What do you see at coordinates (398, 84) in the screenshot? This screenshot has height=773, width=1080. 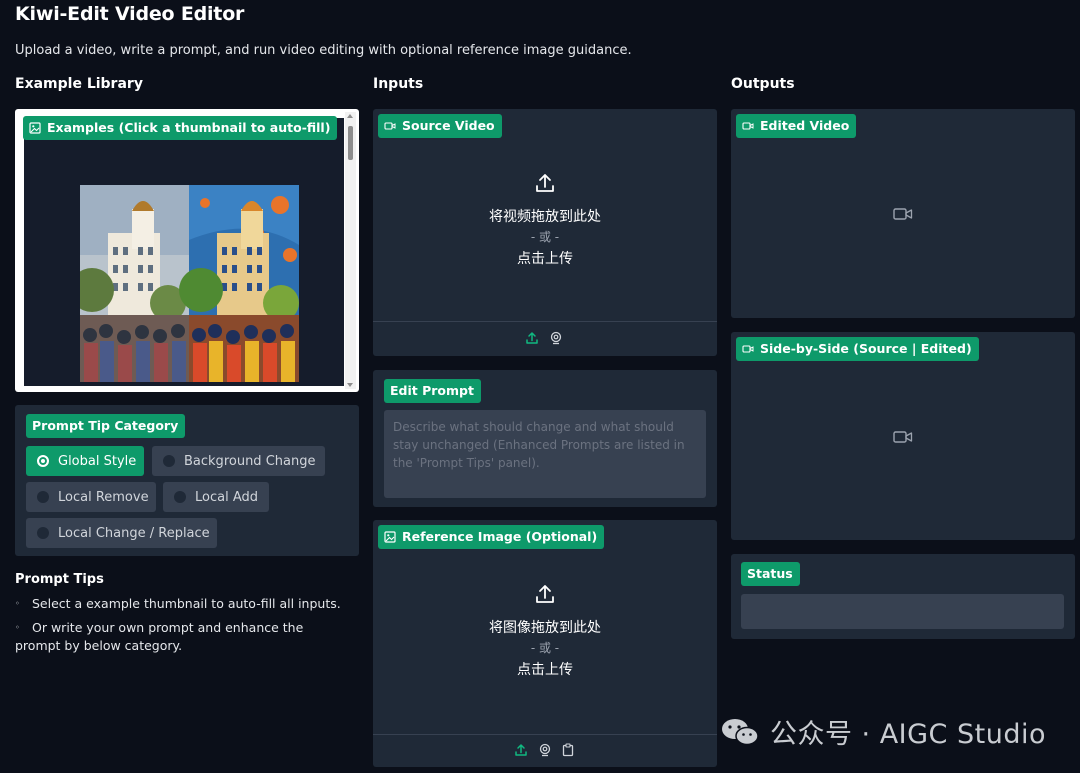 I see `inputs-heading: Inputs` at bounding box center [398, 84].